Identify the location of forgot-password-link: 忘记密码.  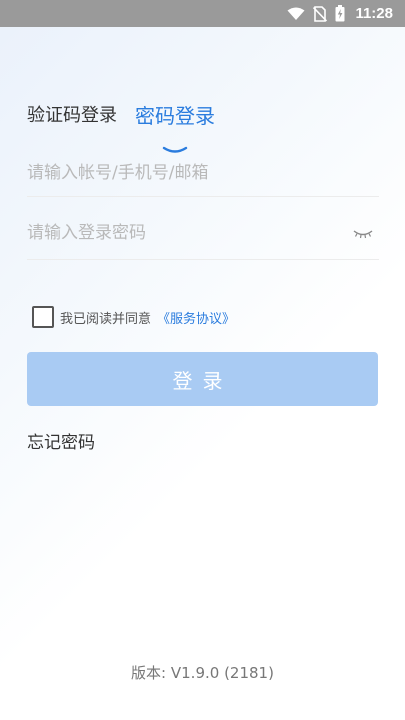
(61, 440).